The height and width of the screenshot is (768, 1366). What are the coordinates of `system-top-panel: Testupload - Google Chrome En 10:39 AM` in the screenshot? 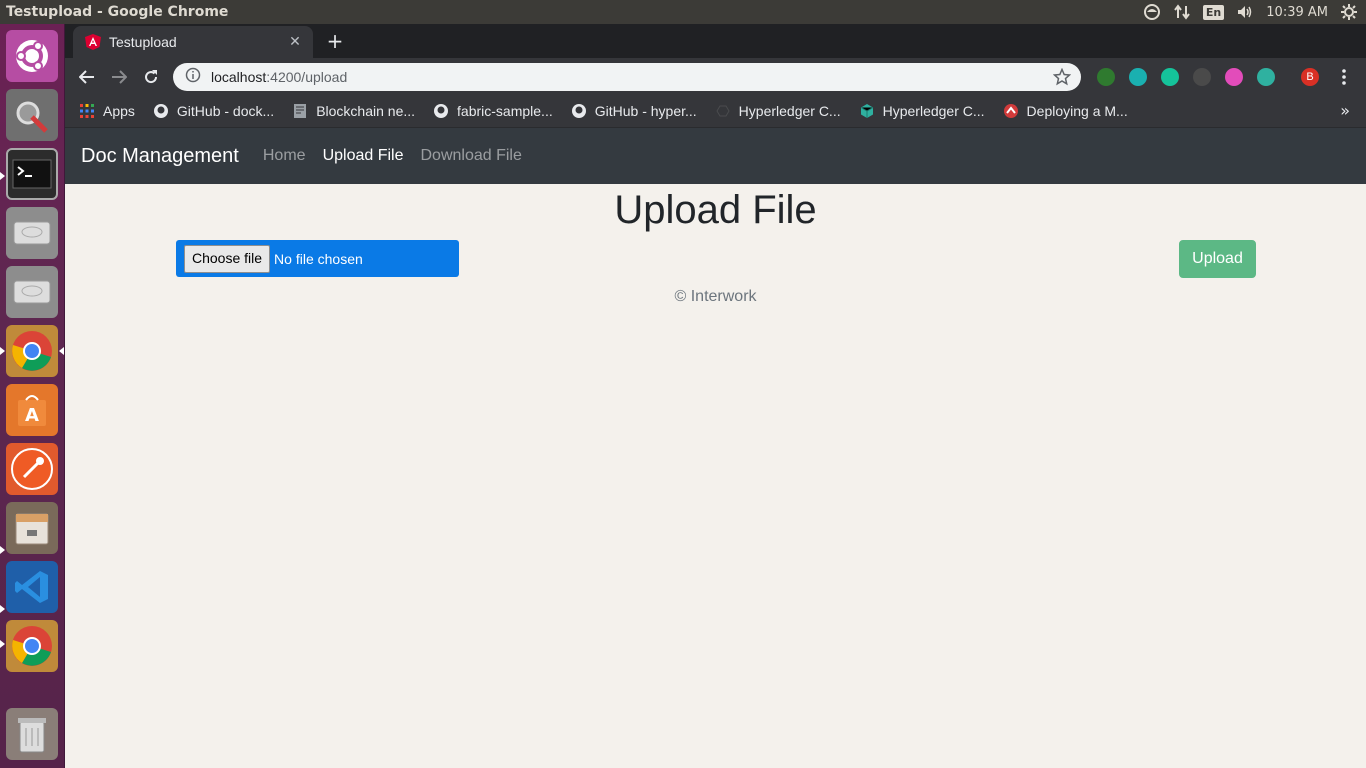 It's located at (683, 12).